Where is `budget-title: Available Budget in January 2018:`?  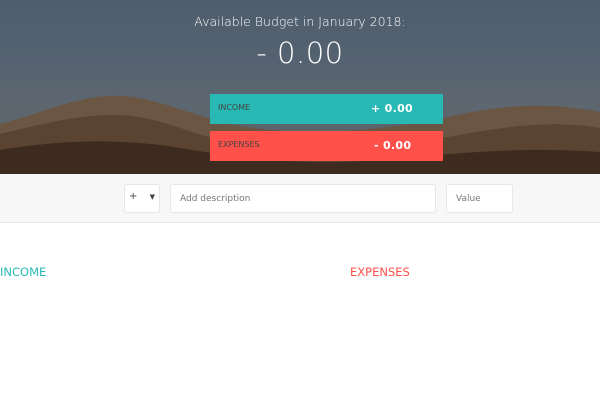 budget-title: Available Budget in January 2018: is located at coordinates (300, 21).